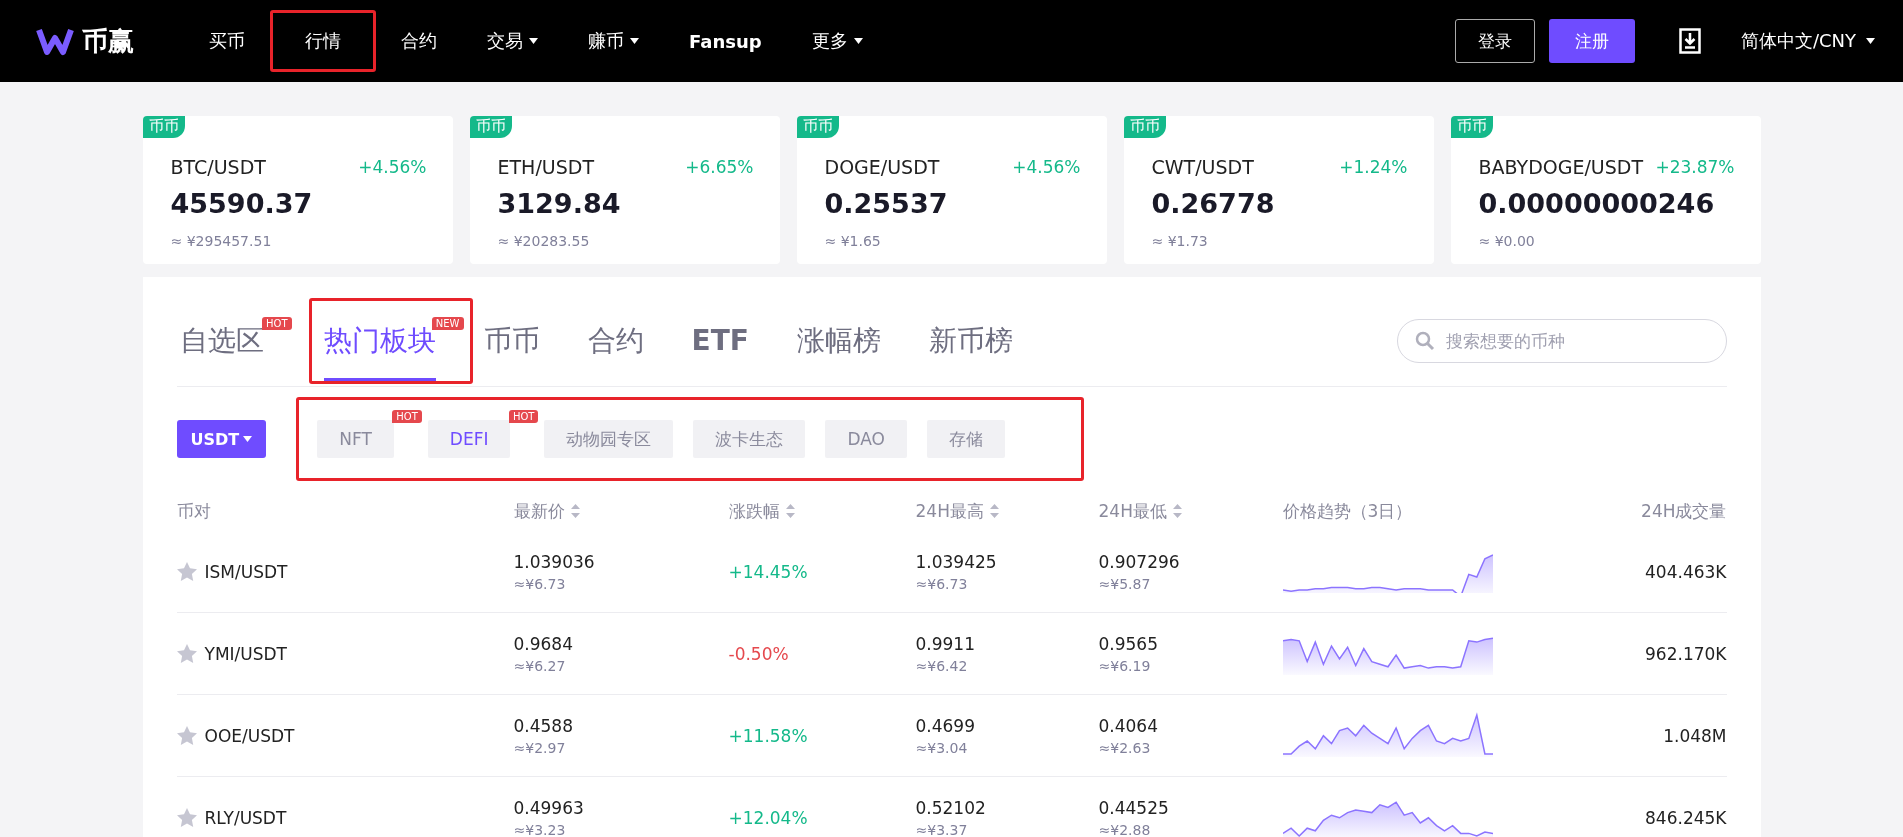 The height and width of the screenshot is (837, 1903). I want to click on nav-link: 买币, so click(227, 41).